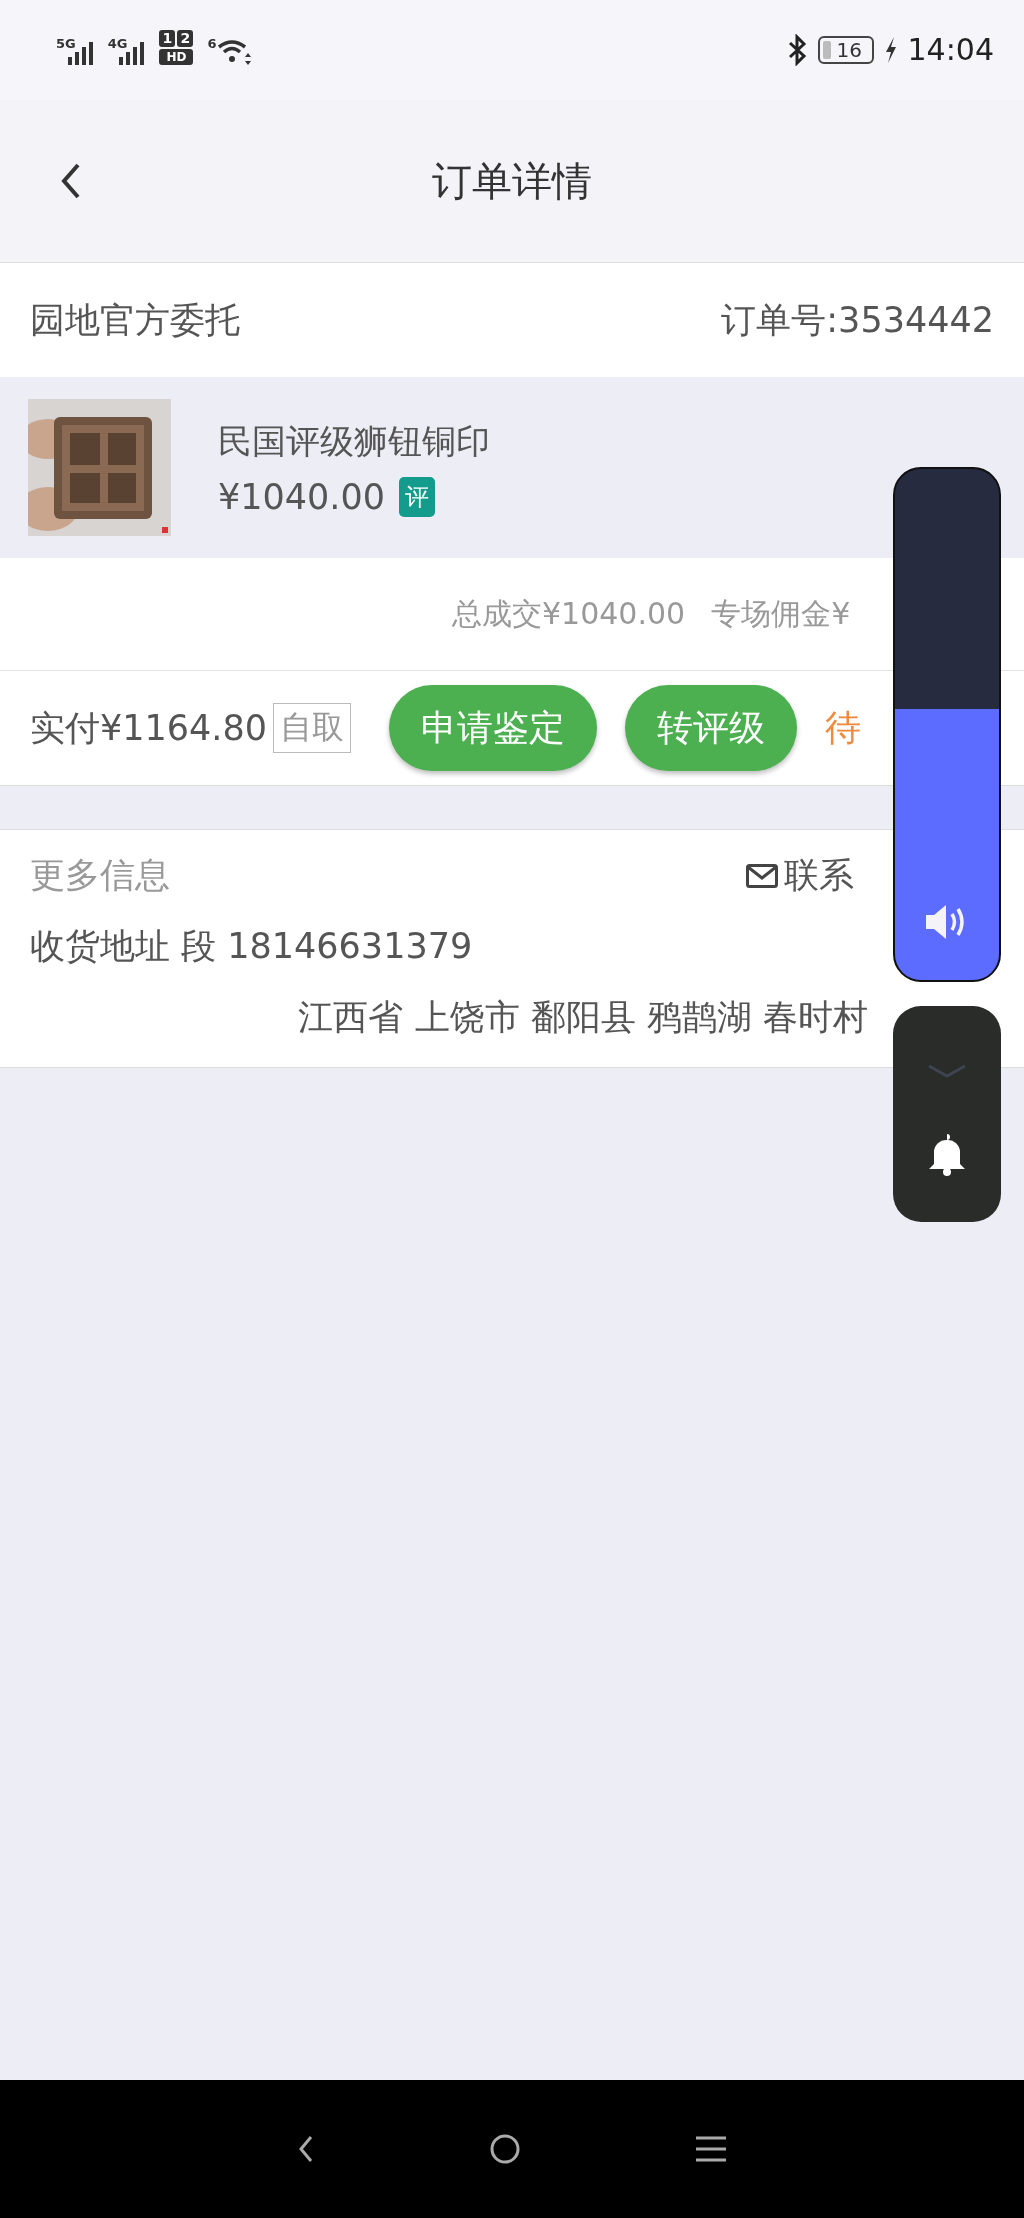  Describe the element at coordinates (711, 2149) in the screenshot. I see `menu-icon` at that location.